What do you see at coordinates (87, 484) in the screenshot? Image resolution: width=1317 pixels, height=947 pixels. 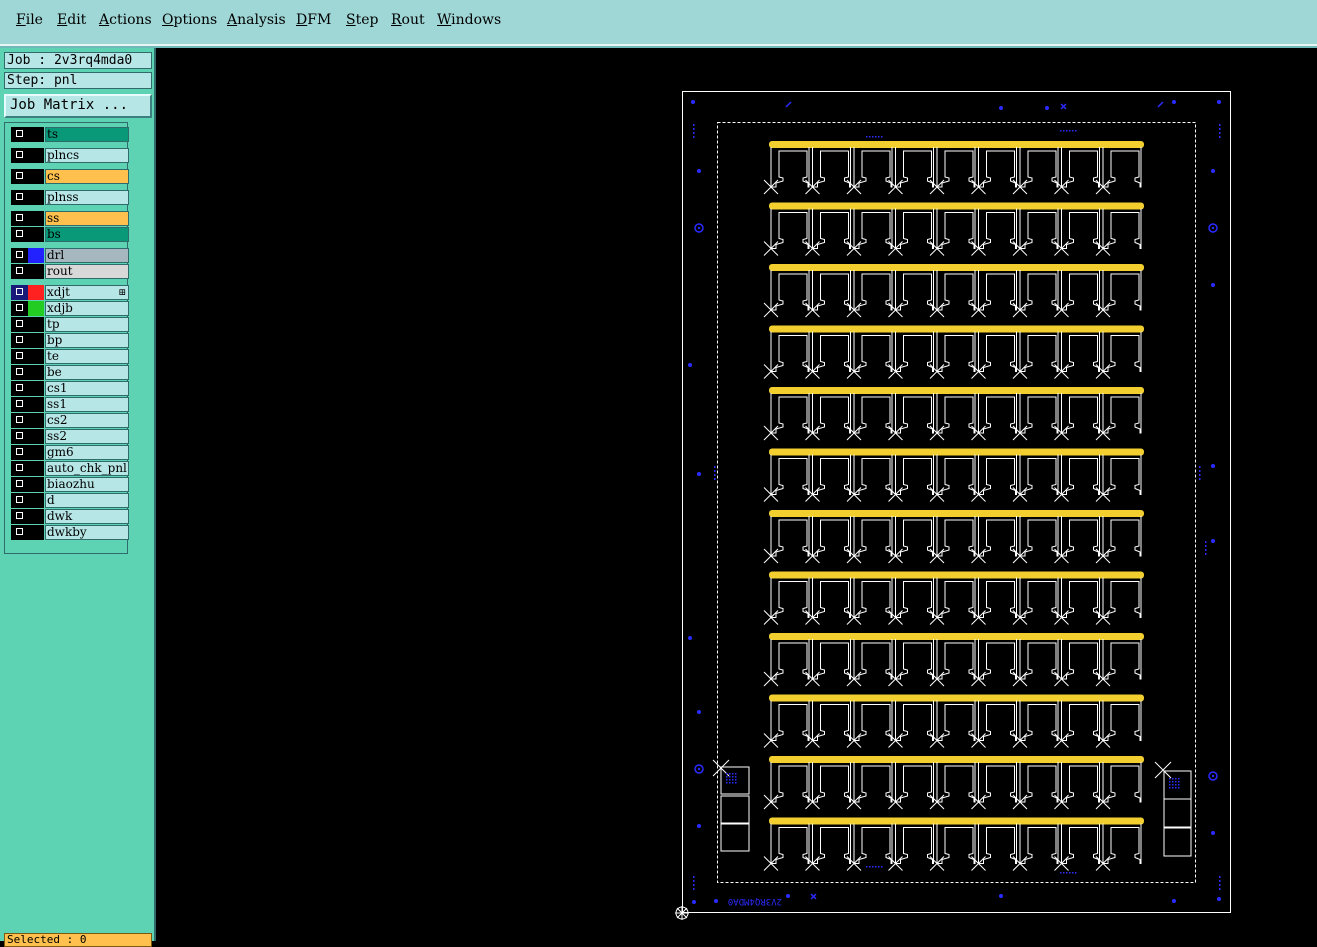 I see `layer-name: biaozhu` at bounding box center [87, 484].